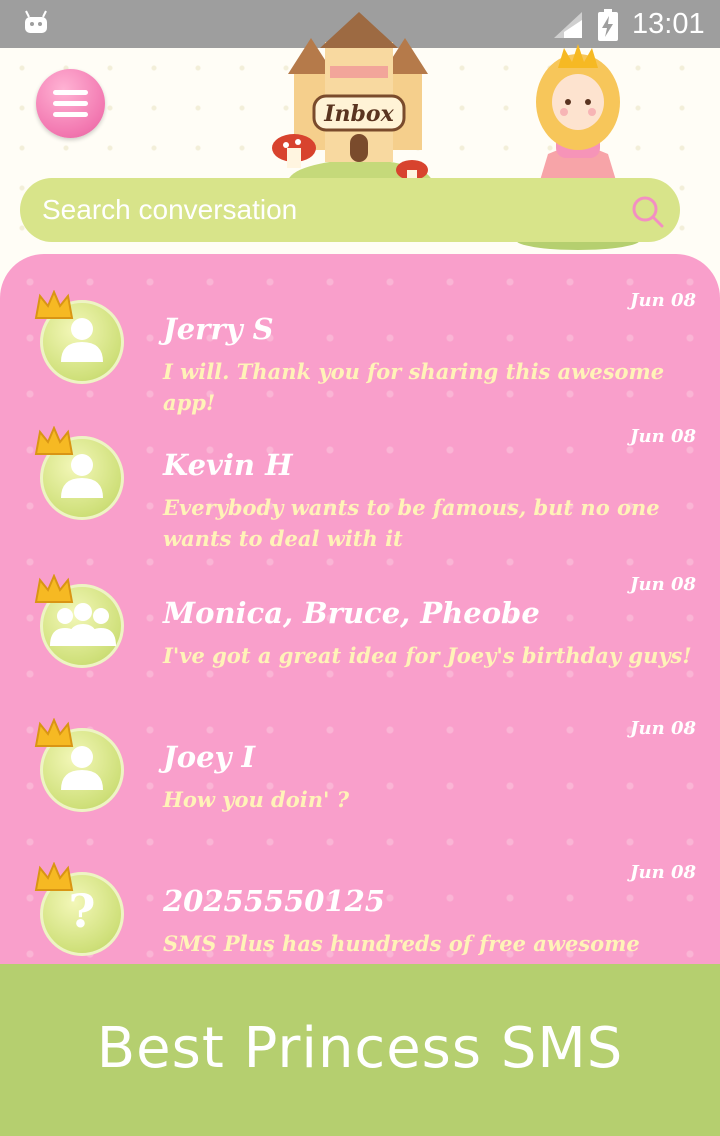  Describe the element at coordinates (647, 211) in the screenshot. I see `search-icon` at that location.